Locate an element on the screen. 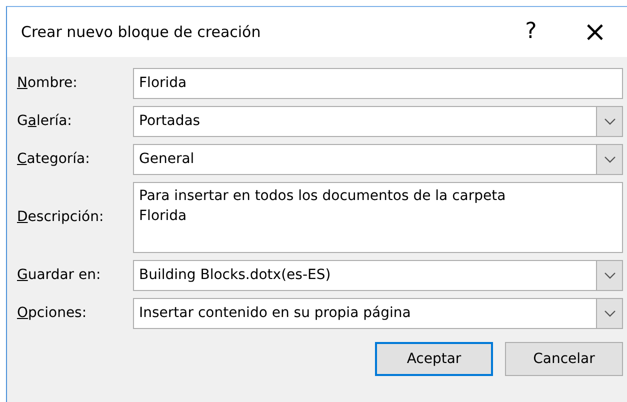  dropdown: General is located at coordinates (378, 159).